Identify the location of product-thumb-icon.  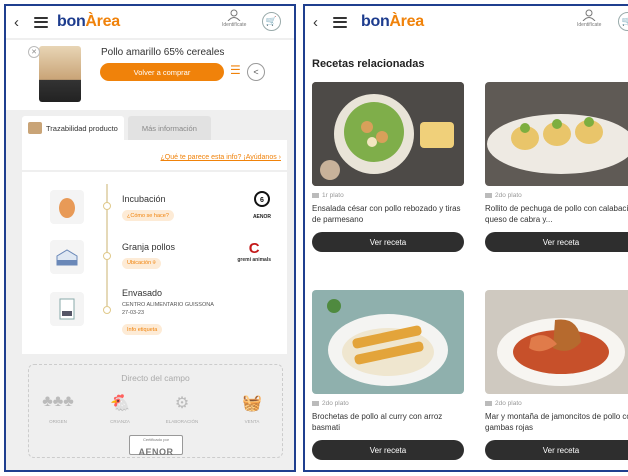
(35, 128).